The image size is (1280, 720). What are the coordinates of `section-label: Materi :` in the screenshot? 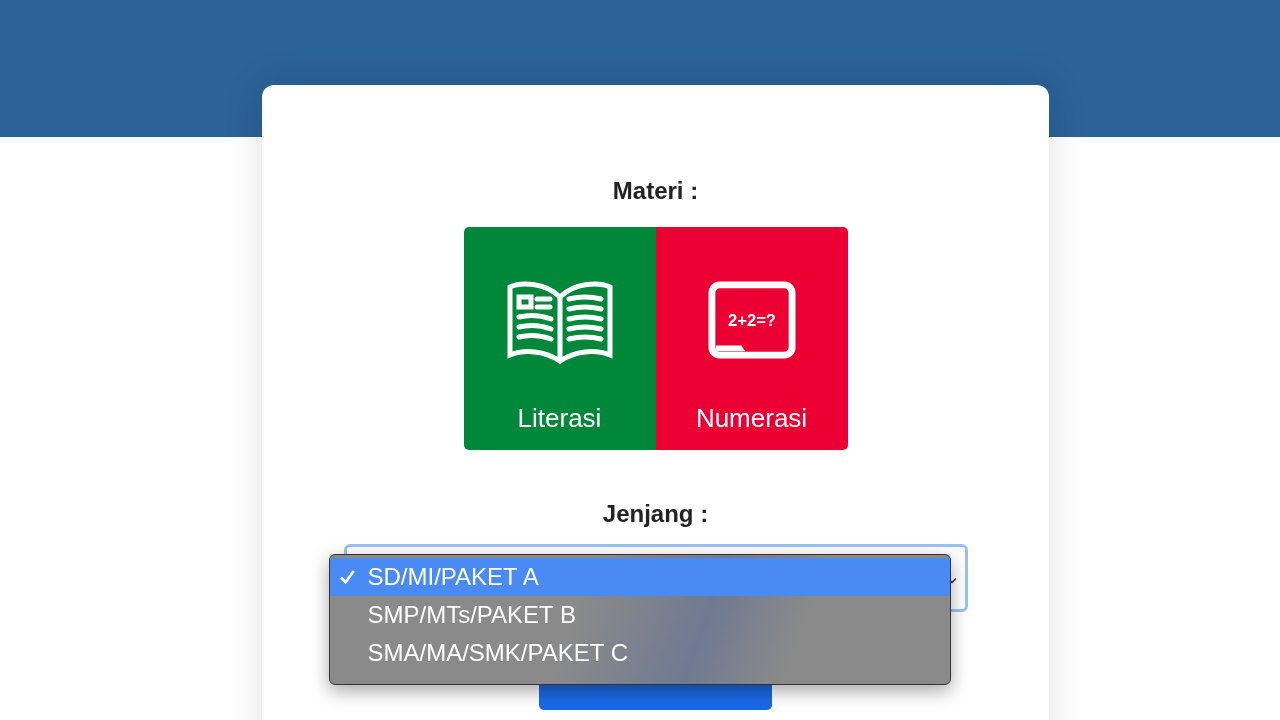 It's located at (655, 191).